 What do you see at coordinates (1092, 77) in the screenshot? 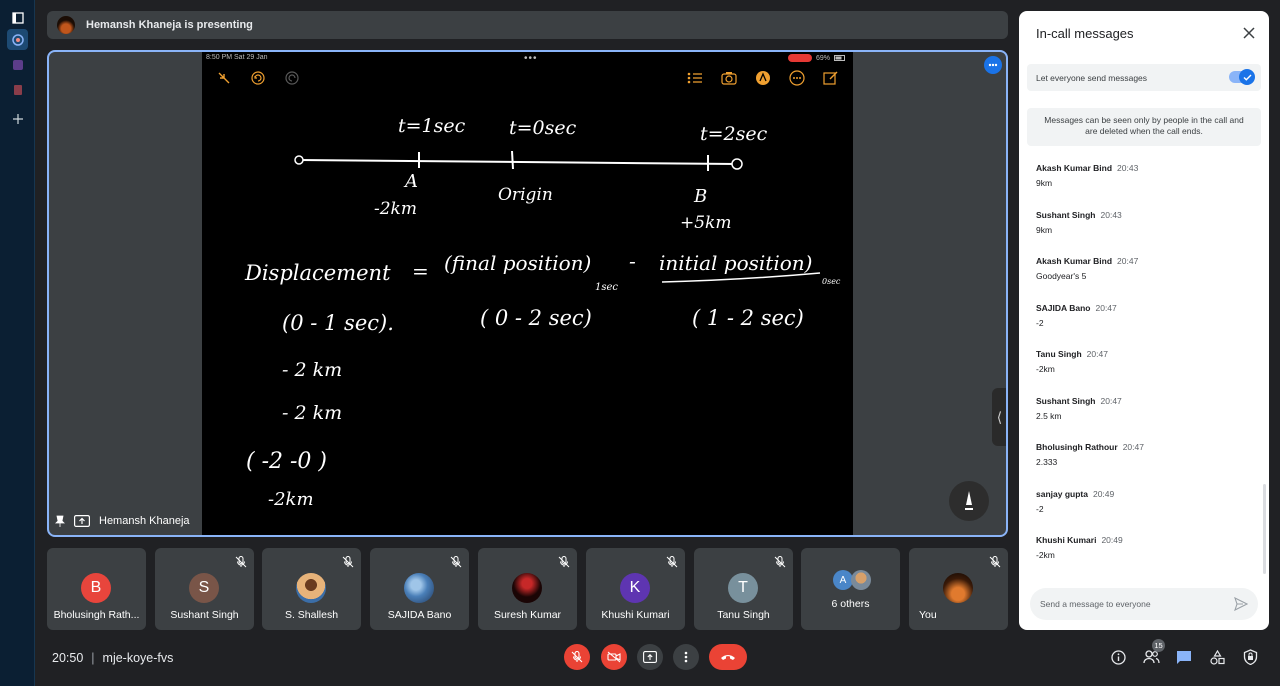
I see `allow-messages-label: Let everyone send messages` at bounding box center [1092, 77].